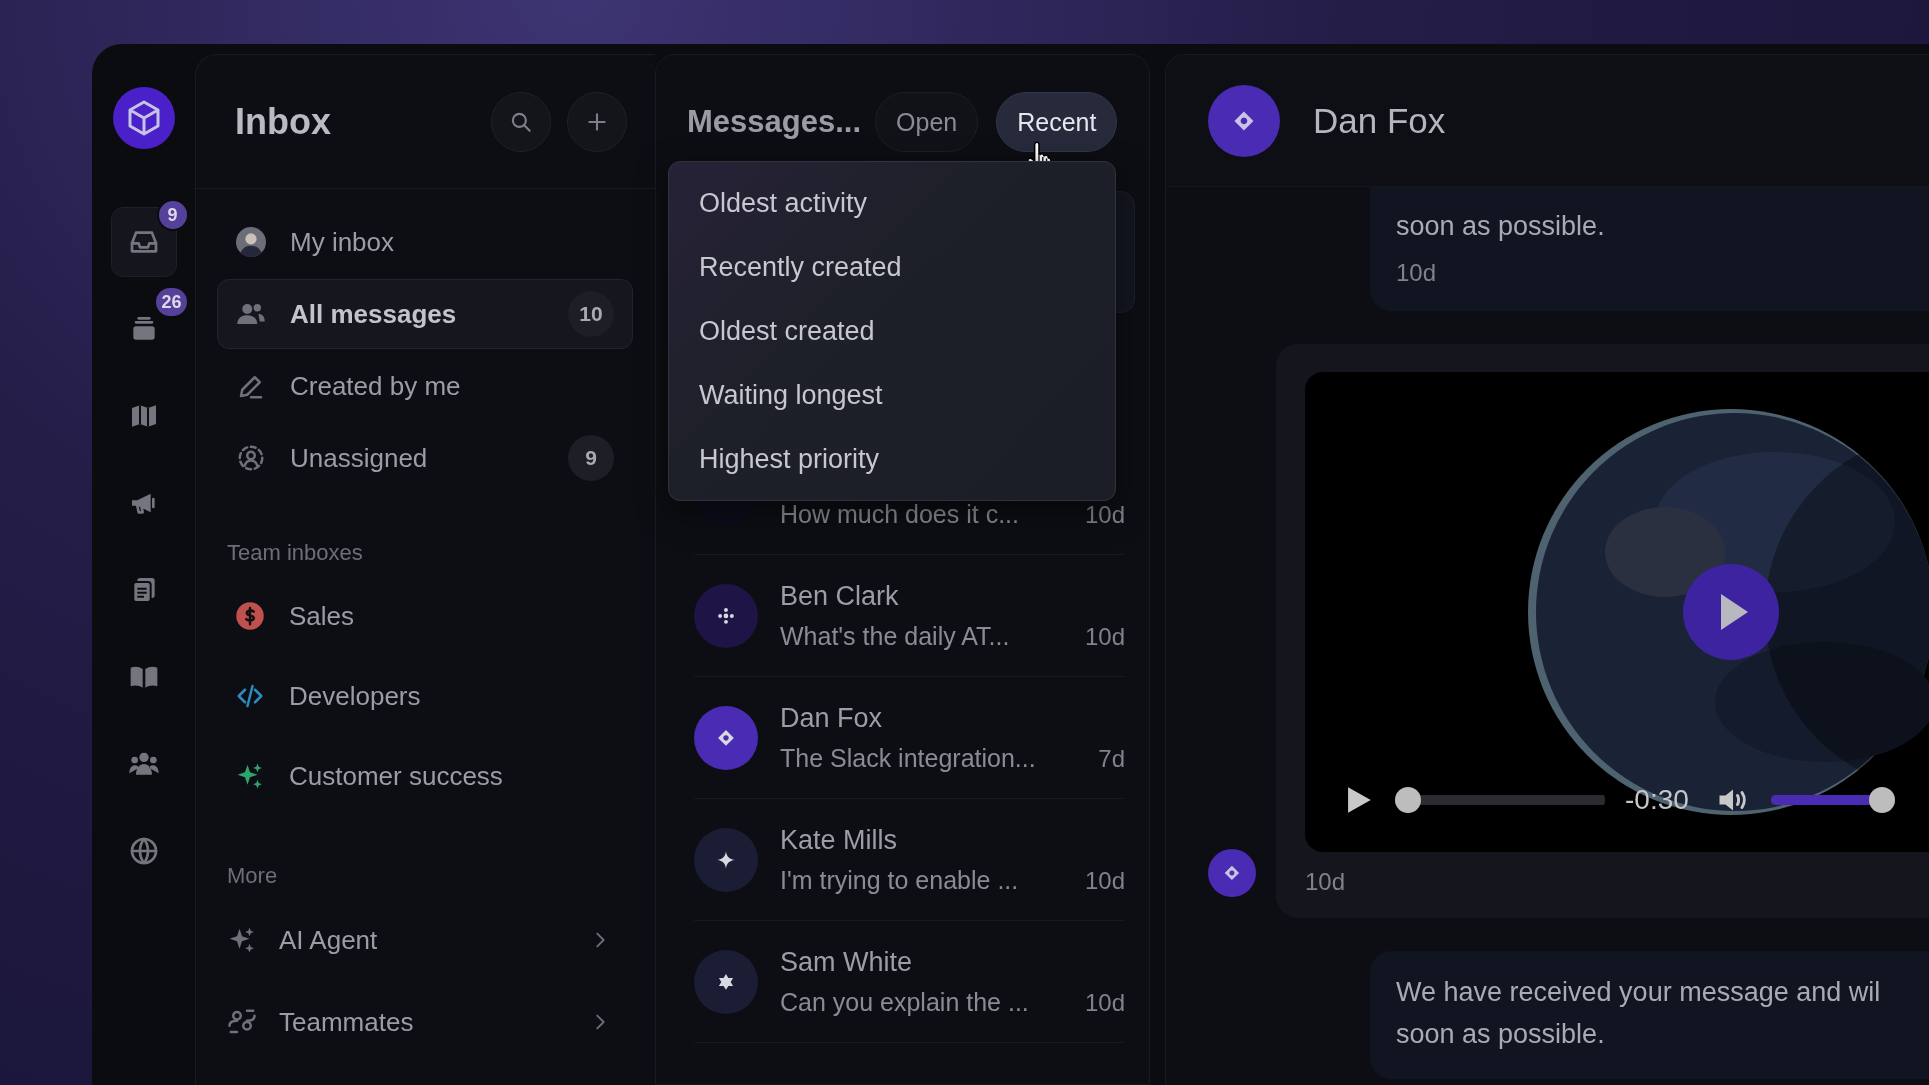  What do you see at coordinates (1111, 758) in the screenshot?
I see `time-label: 7d` at bounding box center [1111, 758].